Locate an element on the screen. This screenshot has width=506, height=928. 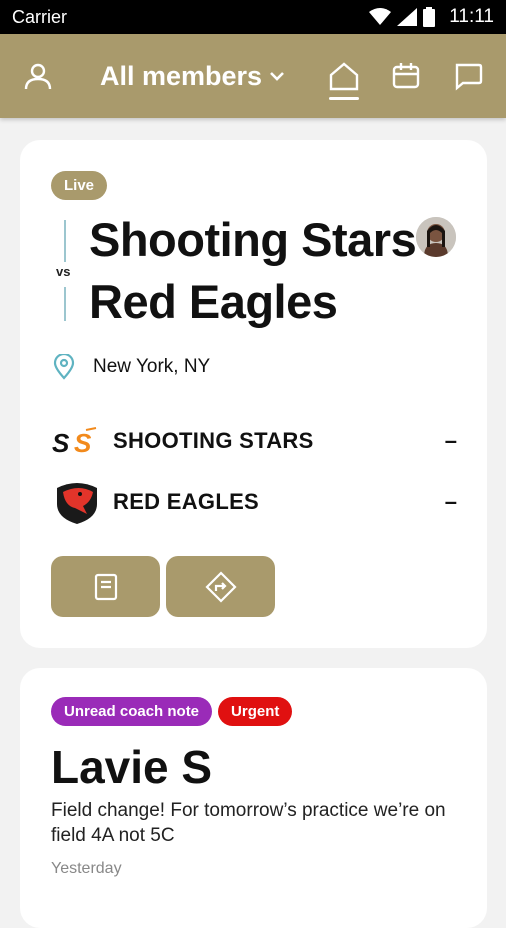
chat-tab is located at coordinates (468, 76).